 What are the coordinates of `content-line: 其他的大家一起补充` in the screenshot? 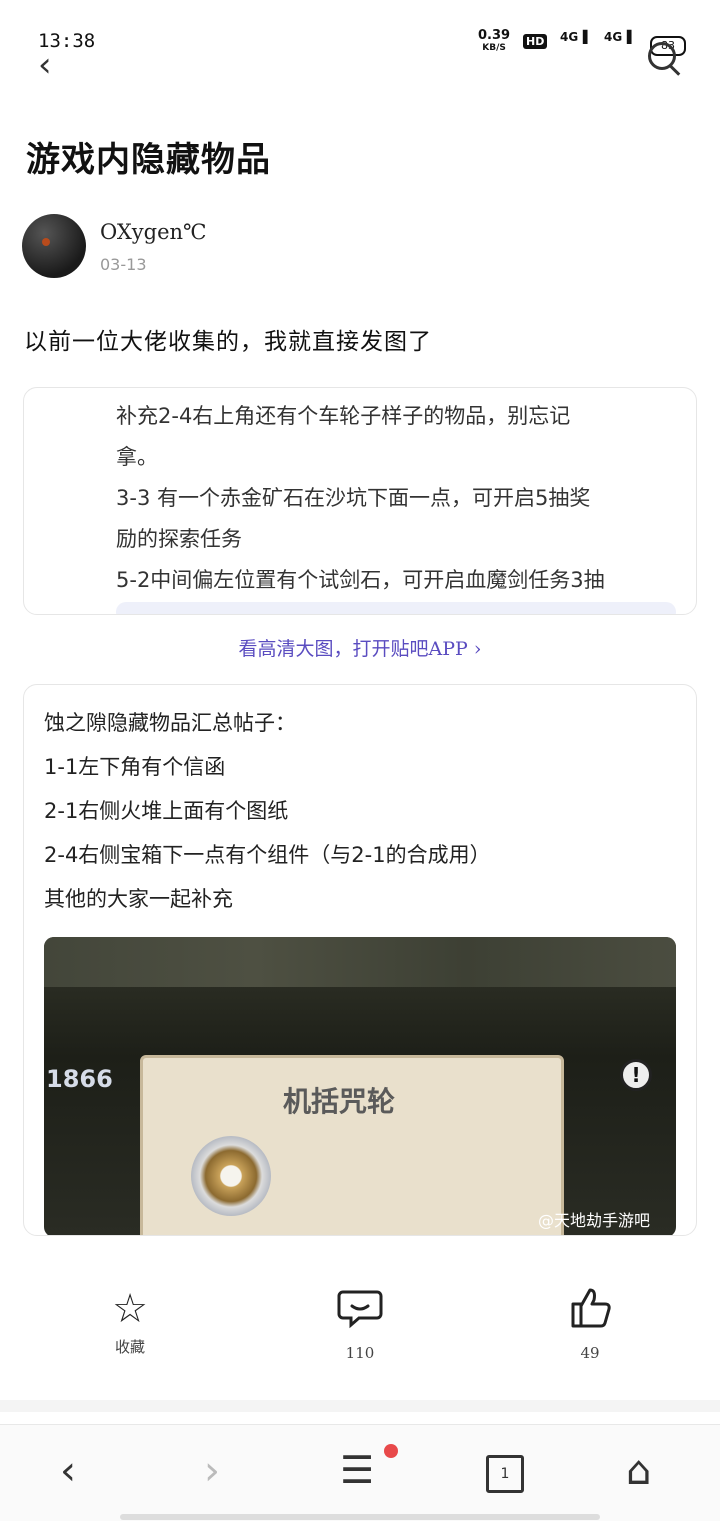 It's located at (138, 899).